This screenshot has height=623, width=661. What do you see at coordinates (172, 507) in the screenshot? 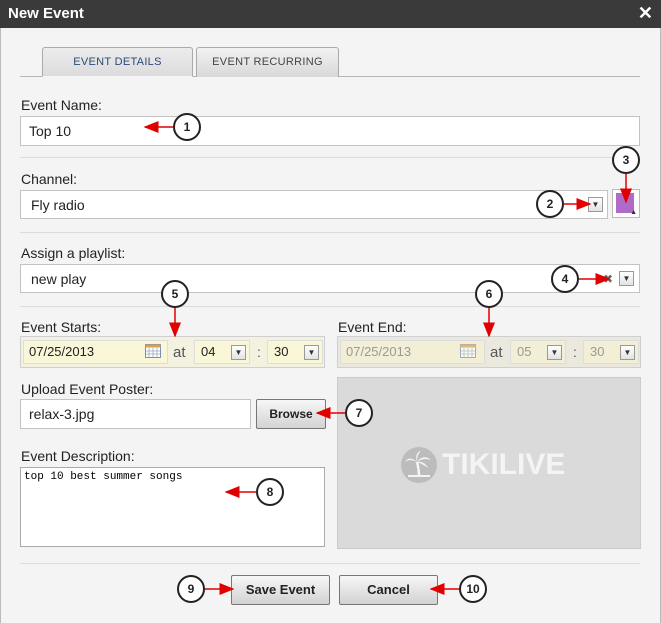
I see `description-textarea: top 10 best summer songs` at bounding box center [172, 507].